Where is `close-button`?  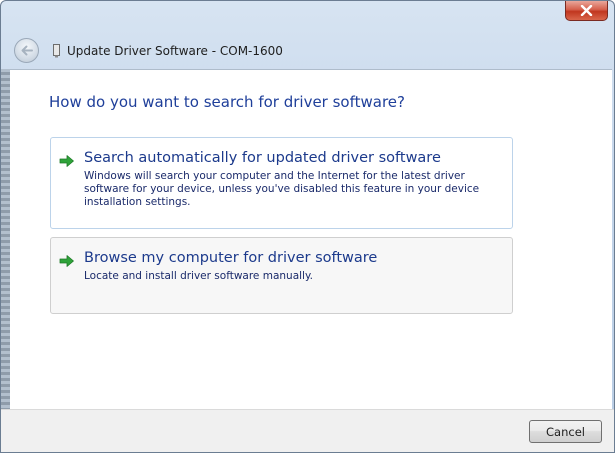
close-button is located at coordinates (586, 11).